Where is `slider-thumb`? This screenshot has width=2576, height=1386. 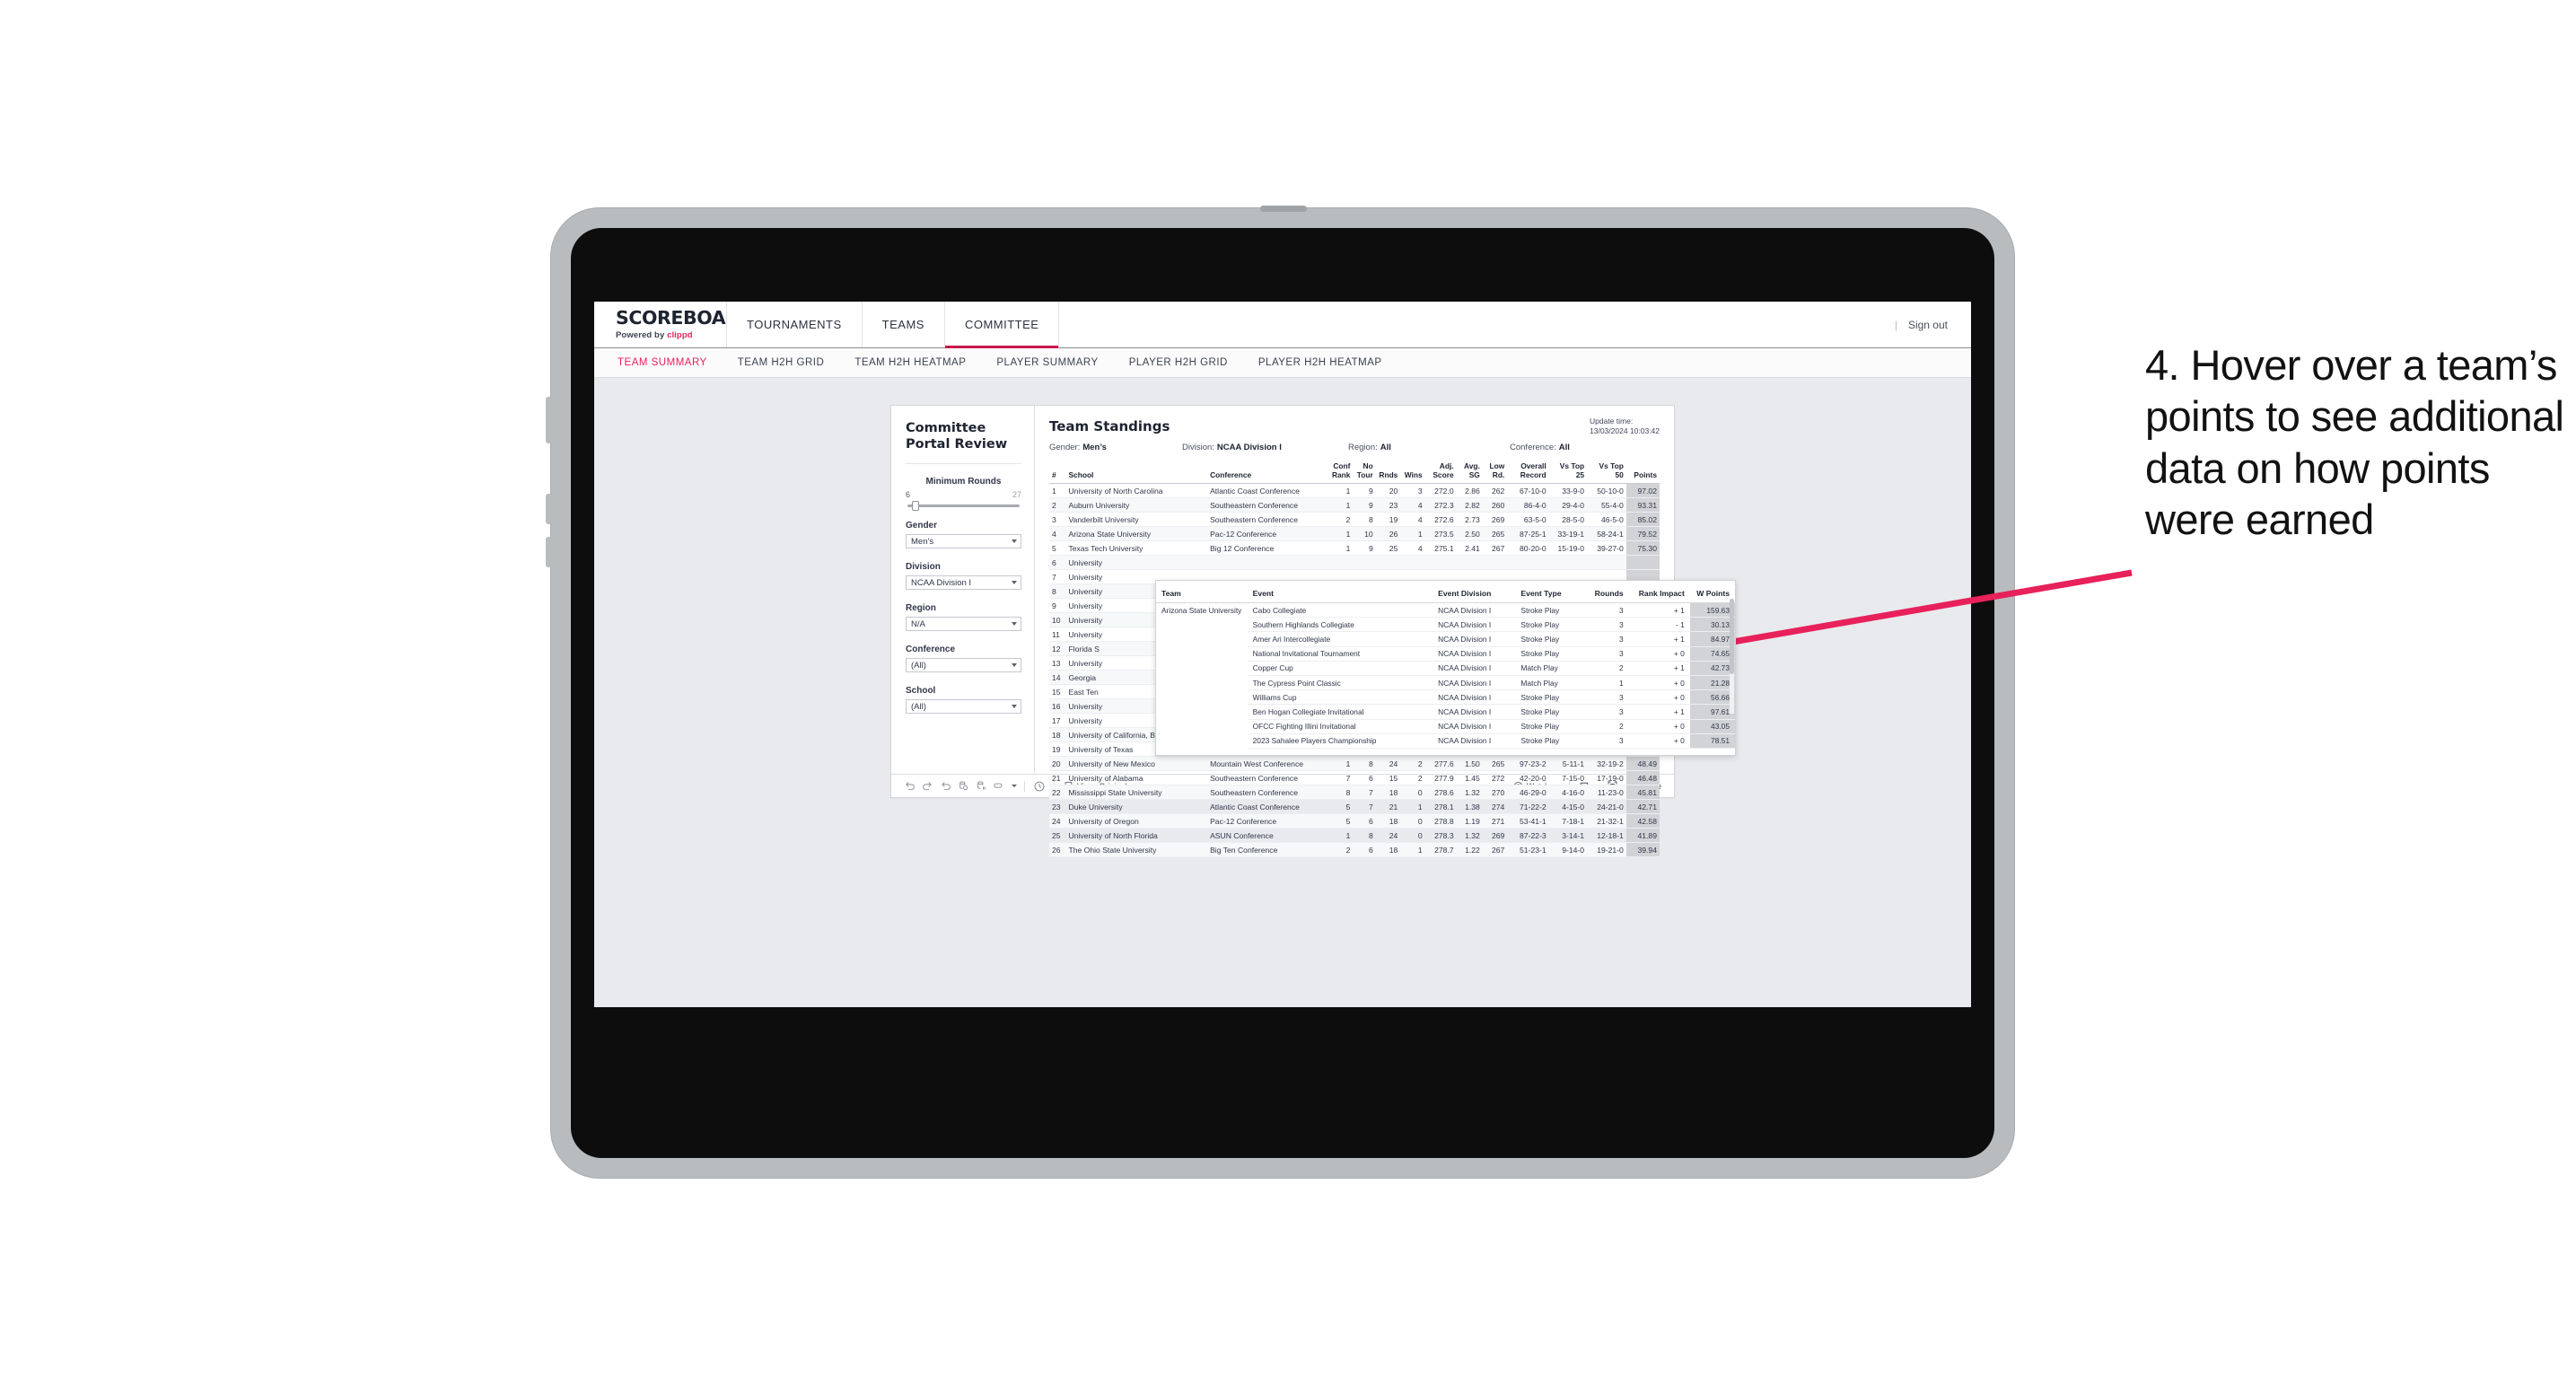
slider-thumb is located at coordinates (915, 507).